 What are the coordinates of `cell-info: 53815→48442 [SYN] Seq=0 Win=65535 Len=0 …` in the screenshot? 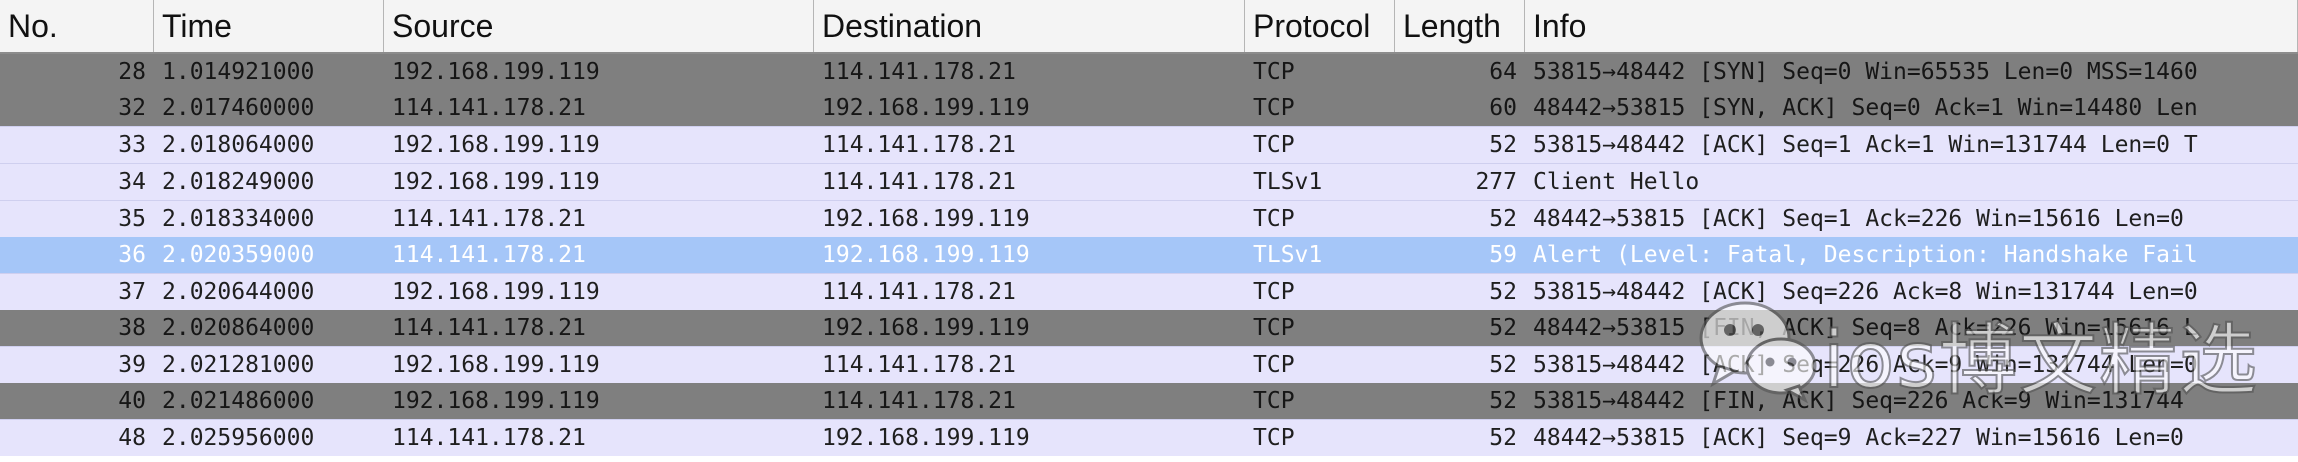 It's located at (1865, 72).